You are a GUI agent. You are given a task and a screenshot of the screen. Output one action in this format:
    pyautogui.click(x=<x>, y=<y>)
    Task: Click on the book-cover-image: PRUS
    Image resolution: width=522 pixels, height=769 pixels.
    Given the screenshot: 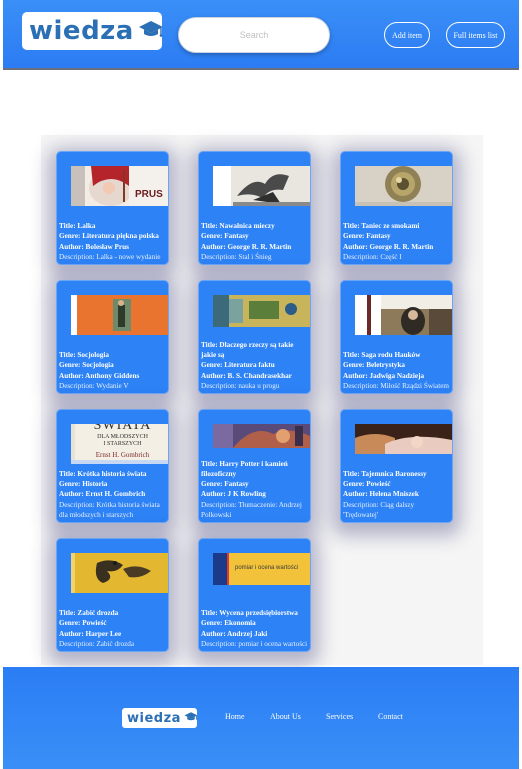 What is the action you would take?
    pyautogui.click(x=119, y=186)
    